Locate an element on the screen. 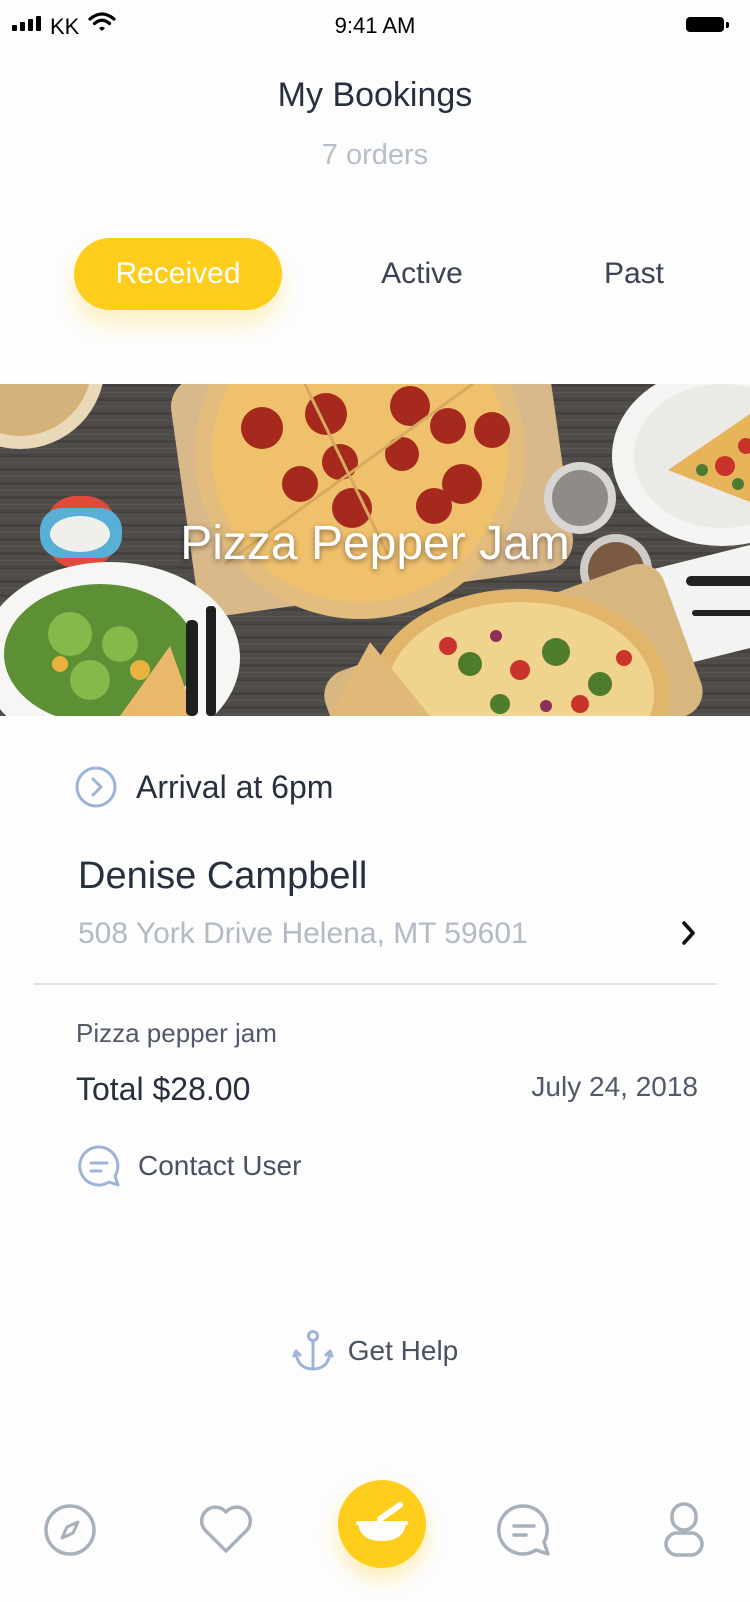 The width and height of the screenshot is (750, 1602). arrival-time: Arrival at 6pm is located at coordinates (235, 786).